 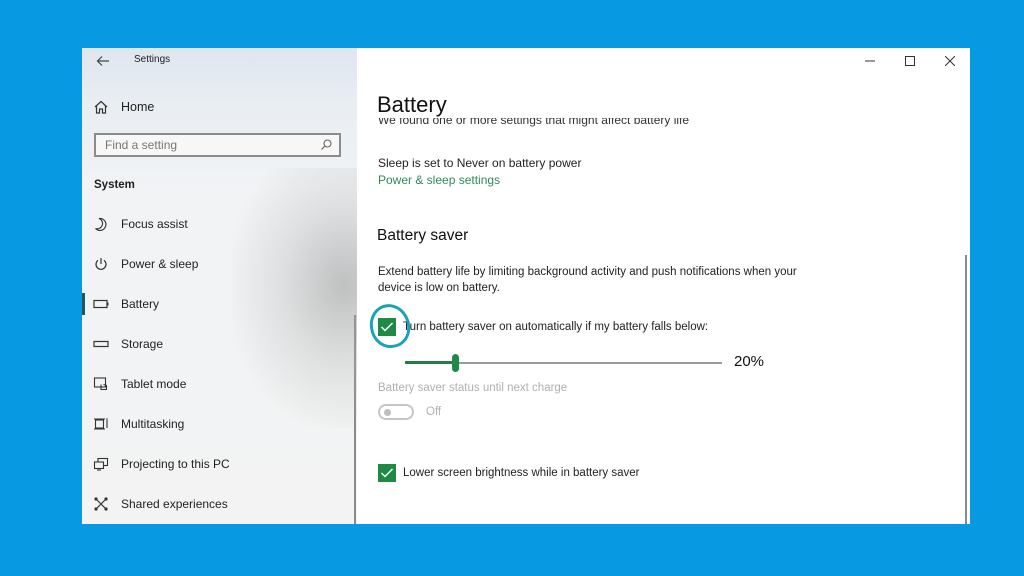 What do you see at coordinates (101, 424) in the screenshot?
I see `multitasking-icon` at bounding box center [101, 424].